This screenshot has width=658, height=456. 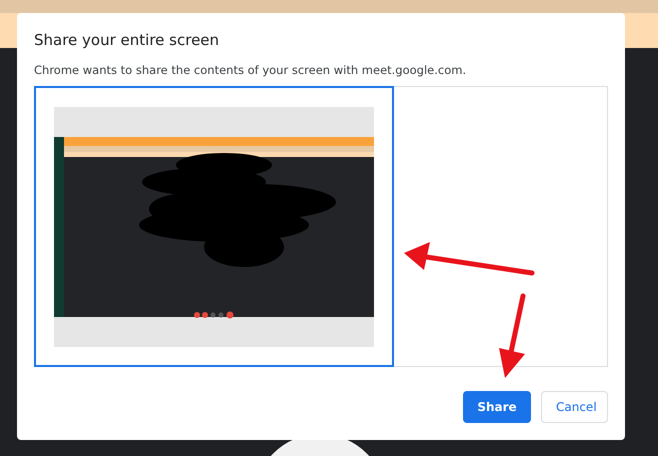 I want to click on dialog-title: Share your entire screen, so click(x=127, y=41).